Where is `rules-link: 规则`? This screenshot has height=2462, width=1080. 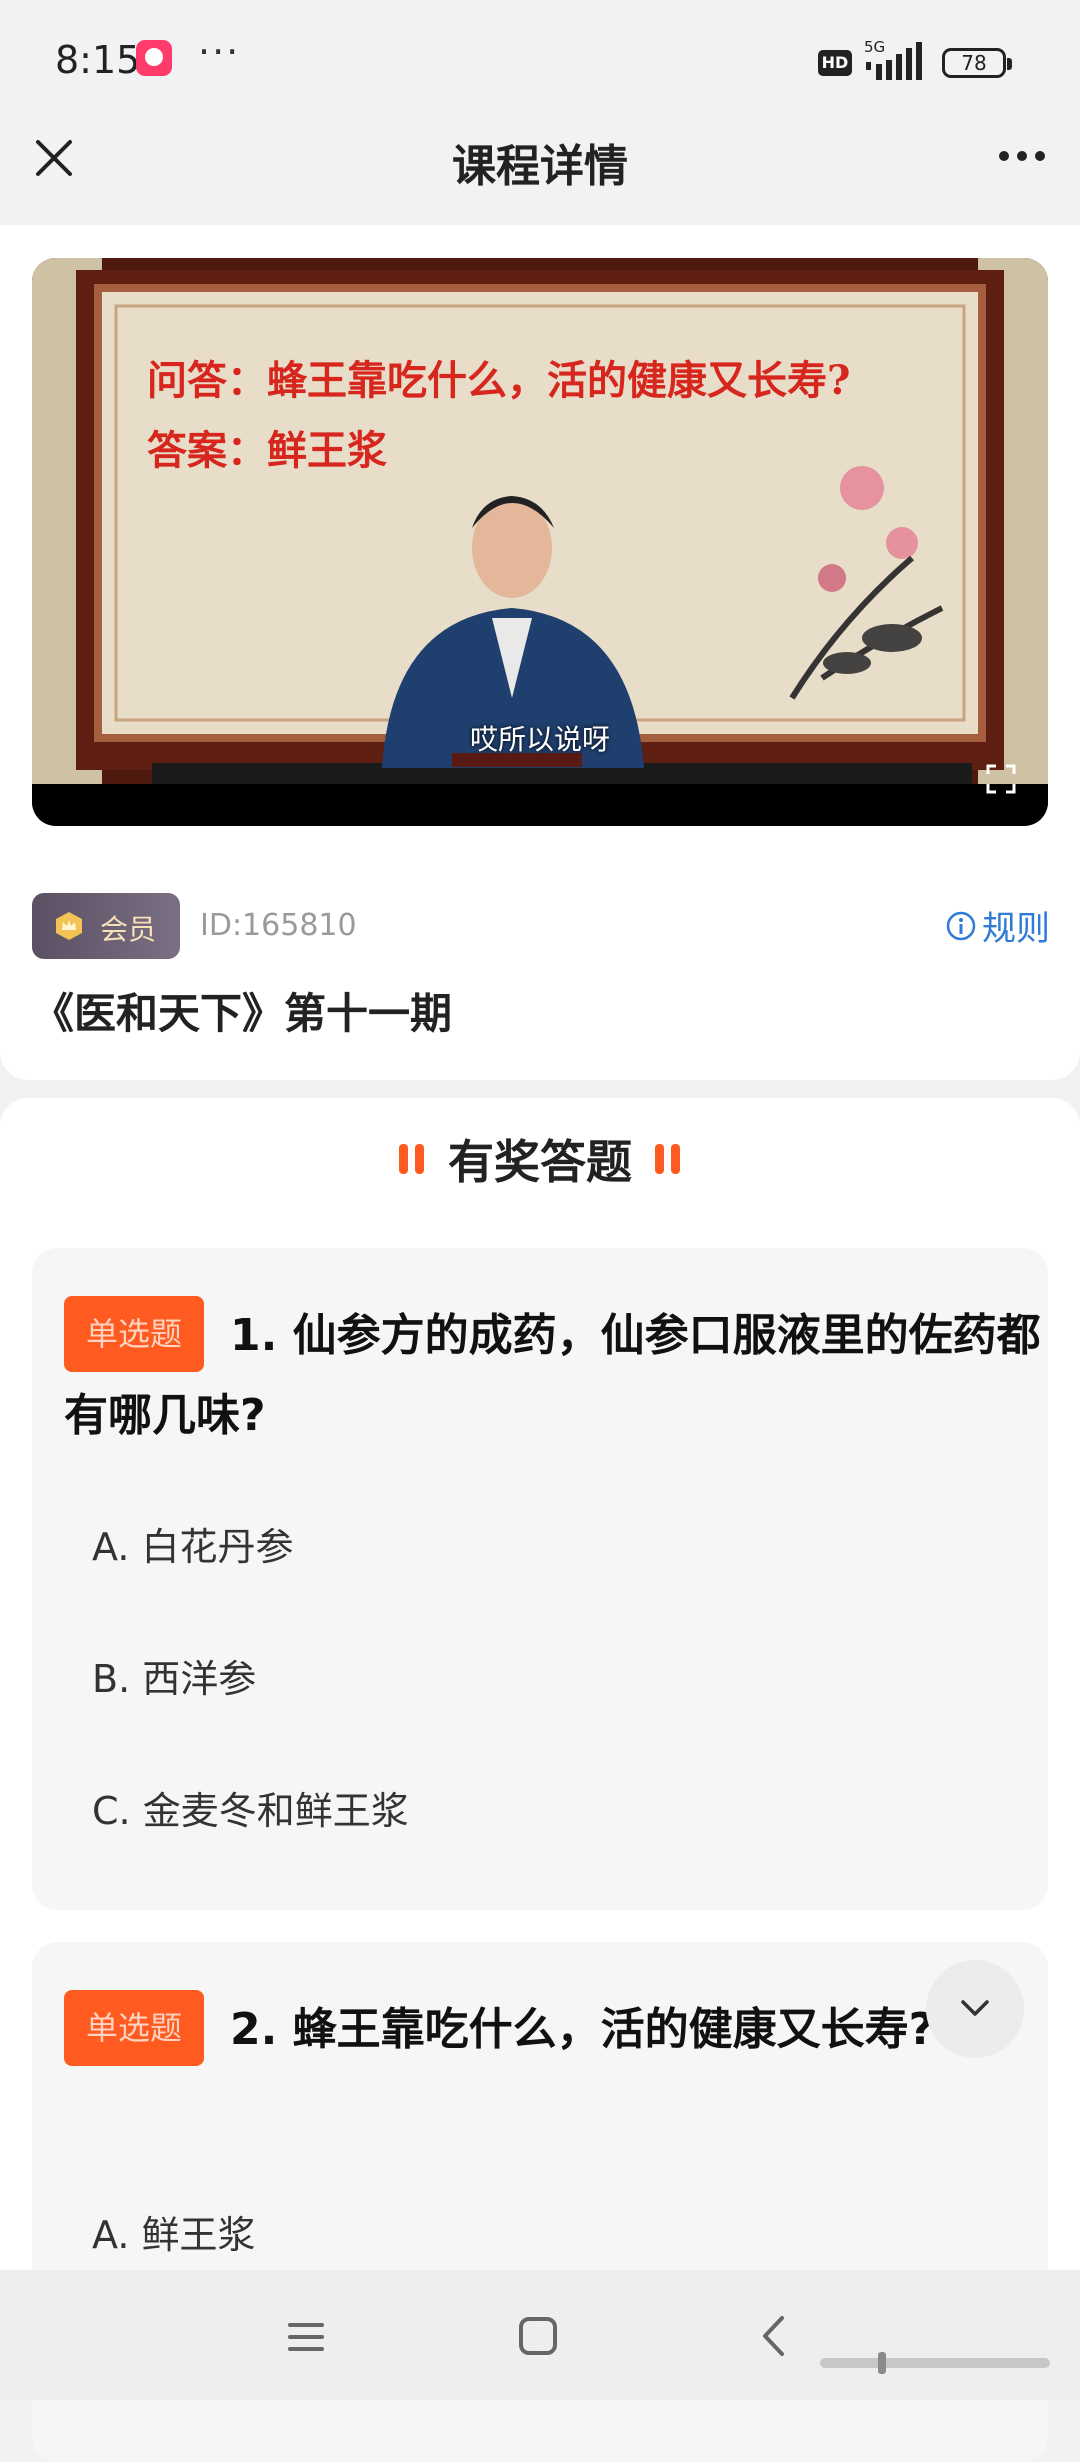 rules-link: 规则 is located at coordinates (998, 926).